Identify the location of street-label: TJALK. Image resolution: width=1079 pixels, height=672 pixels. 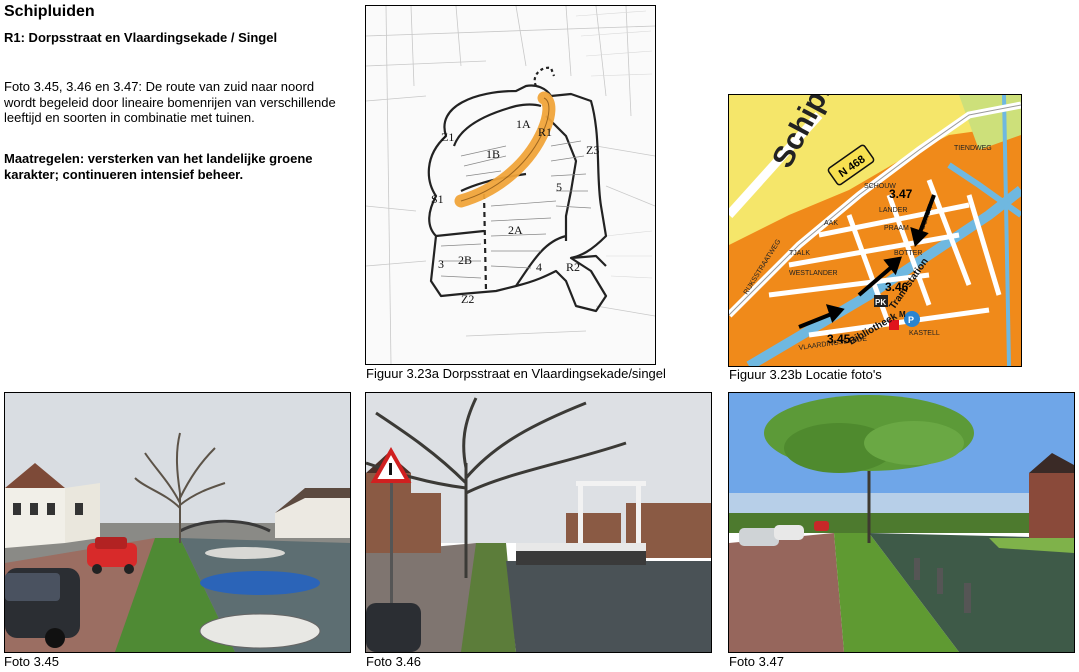
(799, 253).